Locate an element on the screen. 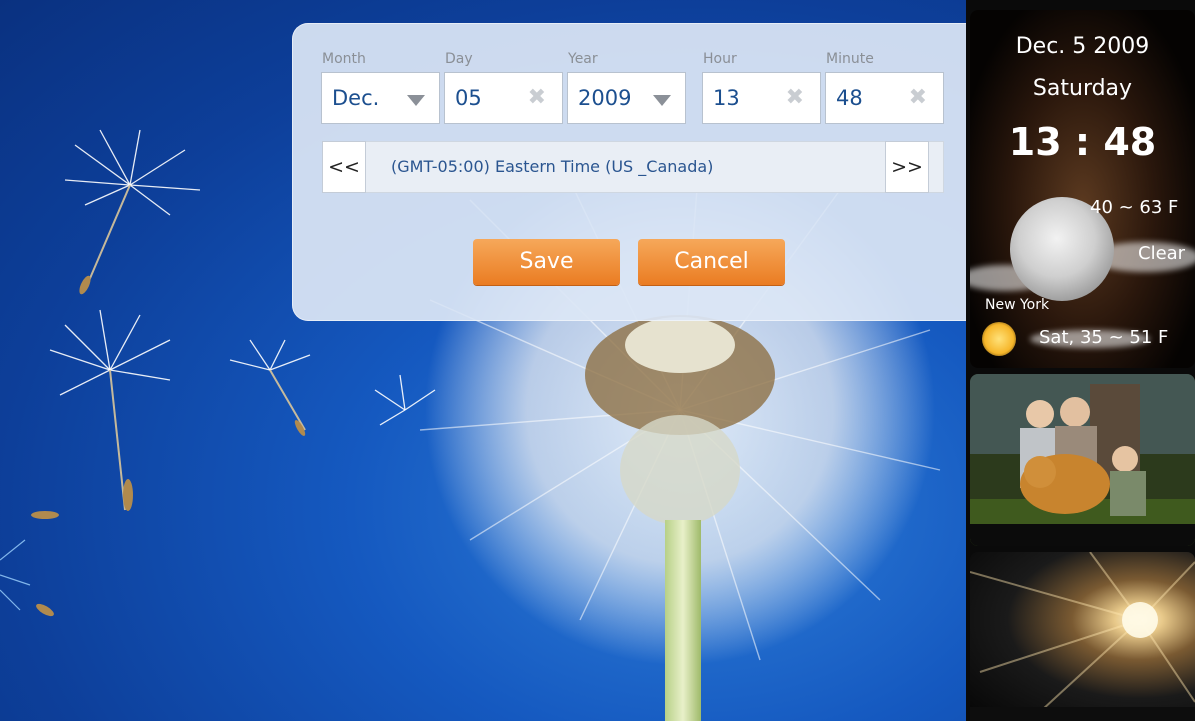 The width and height of the screenshot is (1195, 721). slideshow-gadget is located at coordinates (1082, 636).